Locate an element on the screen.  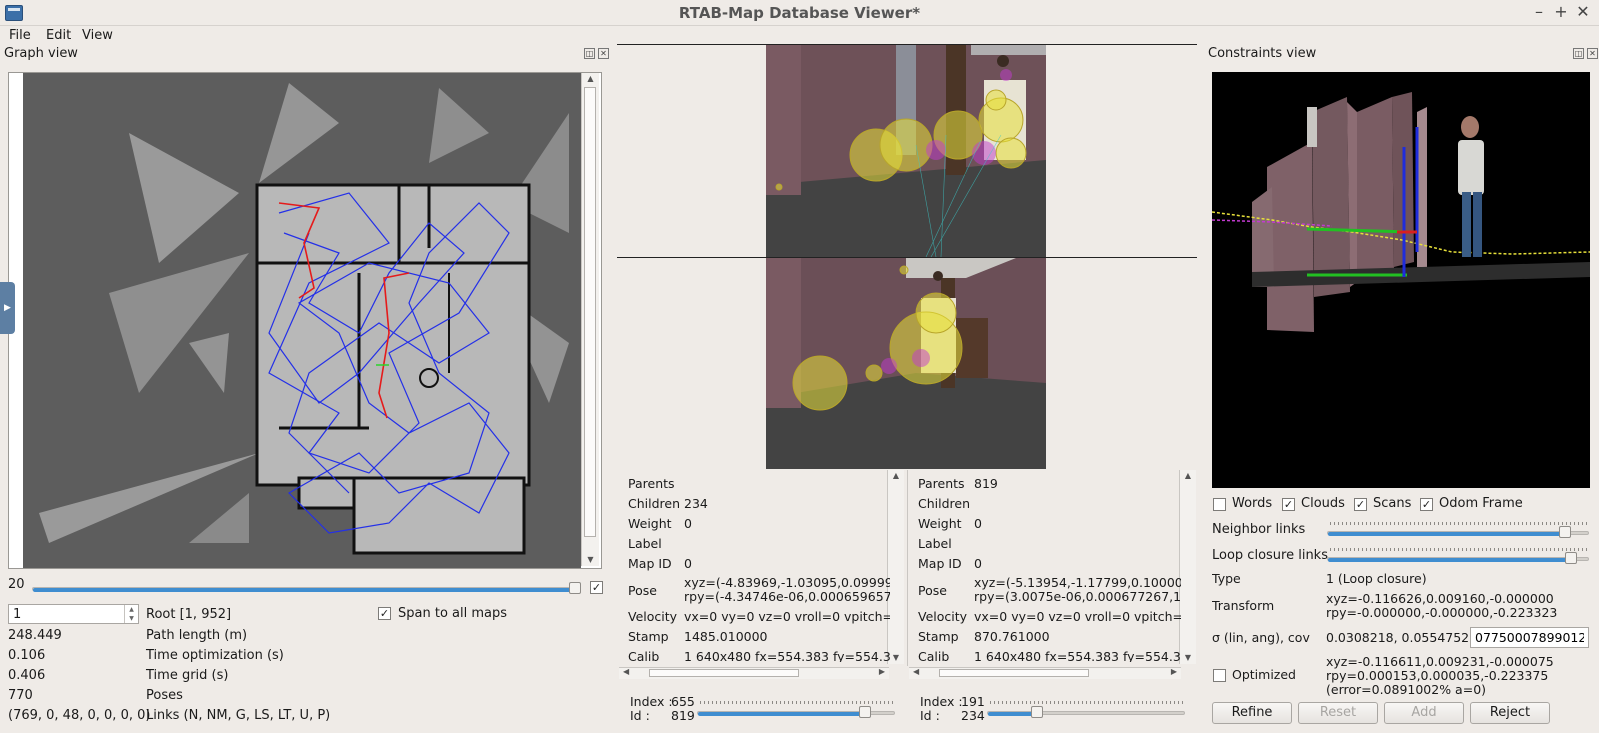
index-left-slider-handle is located at coordinates (865, 712).